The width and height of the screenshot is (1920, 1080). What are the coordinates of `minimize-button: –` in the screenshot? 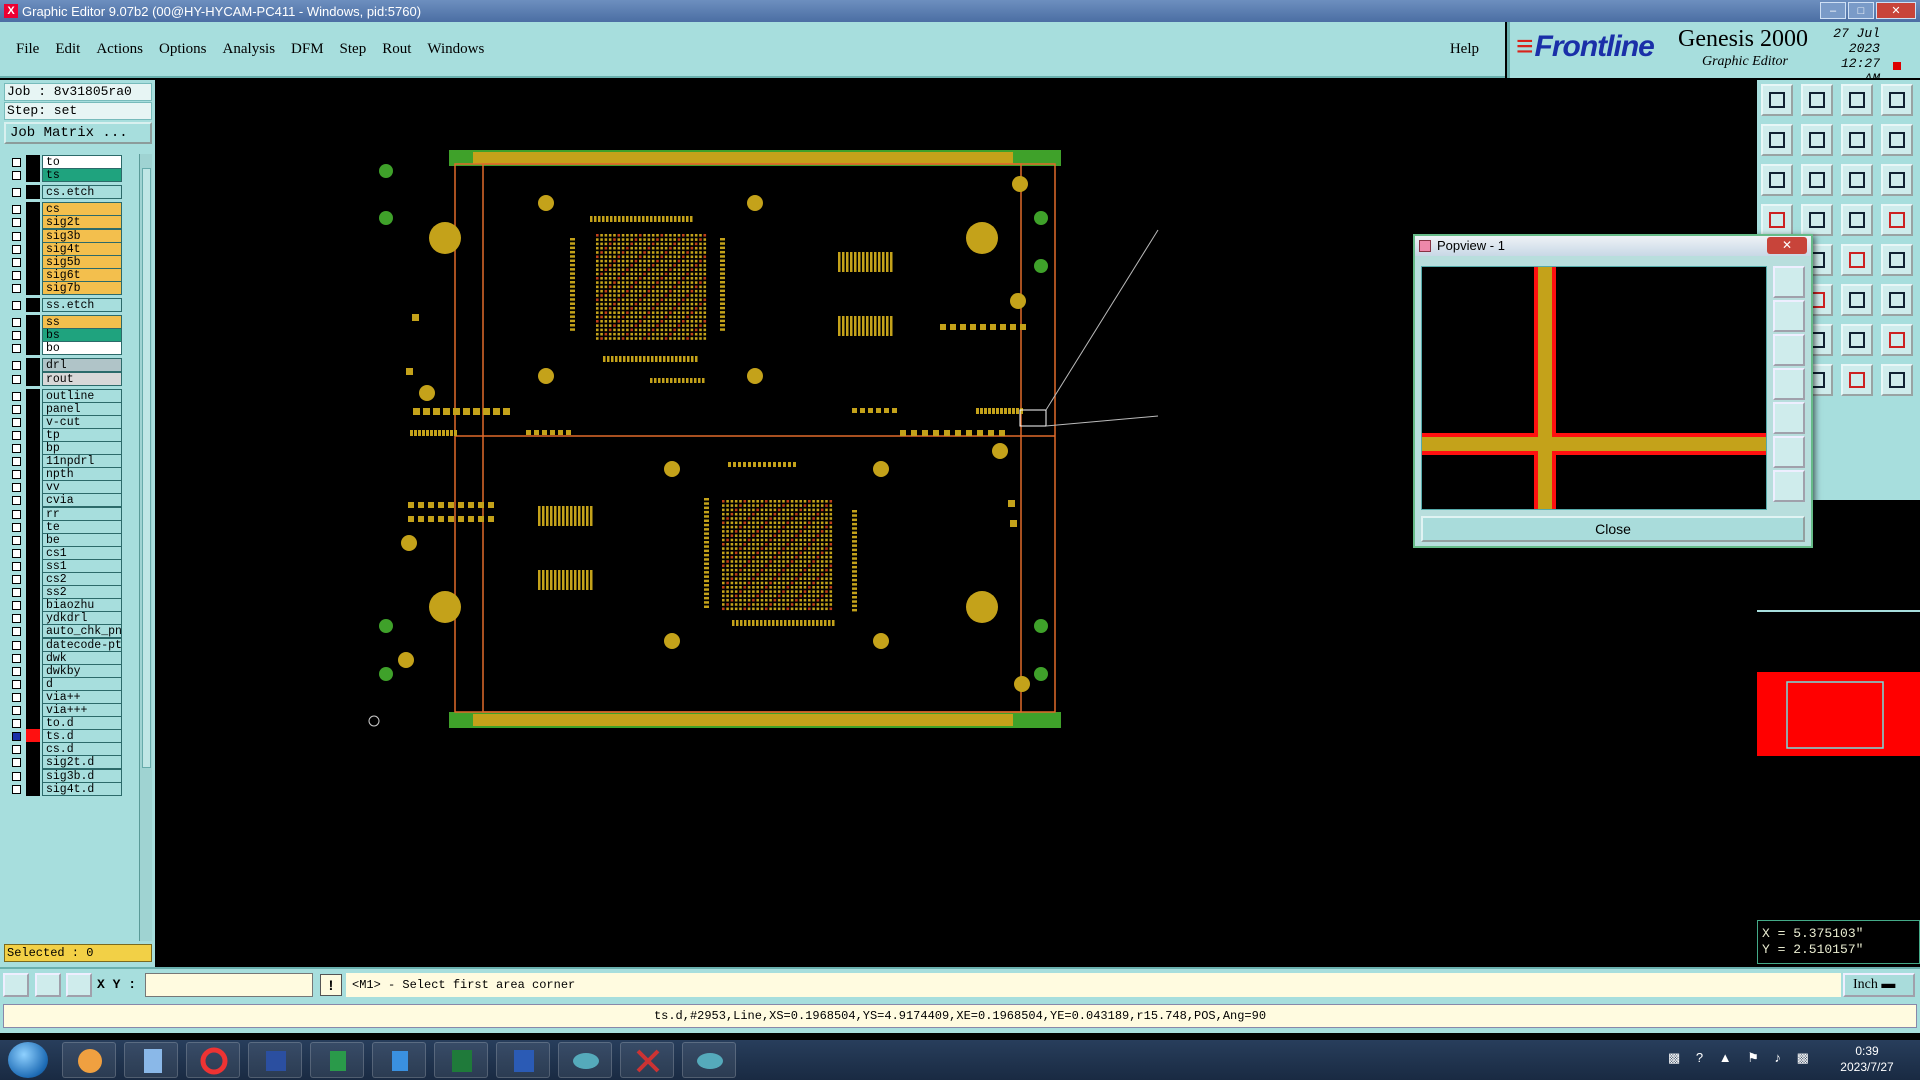 It's located at (1833, 10).